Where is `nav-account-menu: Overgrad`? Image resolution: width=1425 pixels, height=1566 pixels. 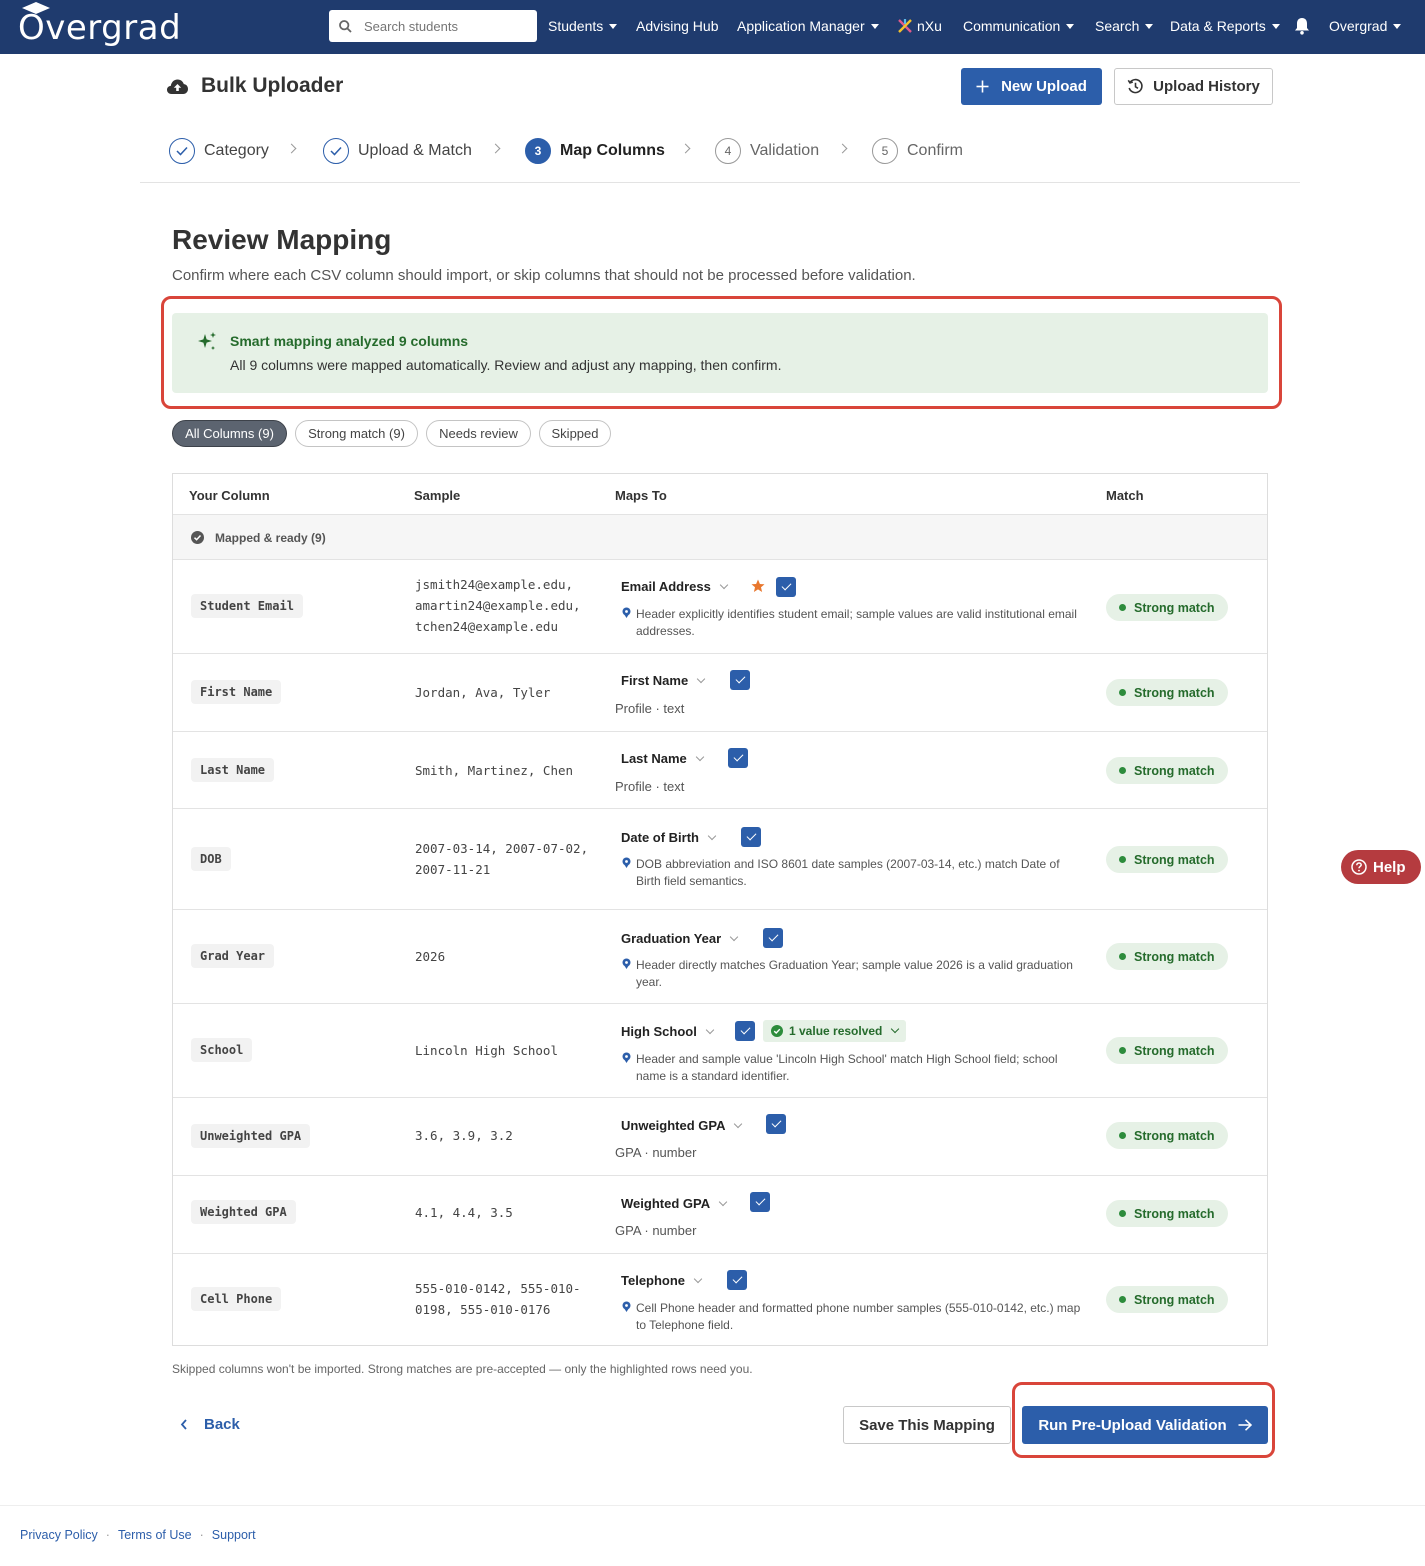
nav-account-menu: Overgrad is located at coordinates (1365, 26).